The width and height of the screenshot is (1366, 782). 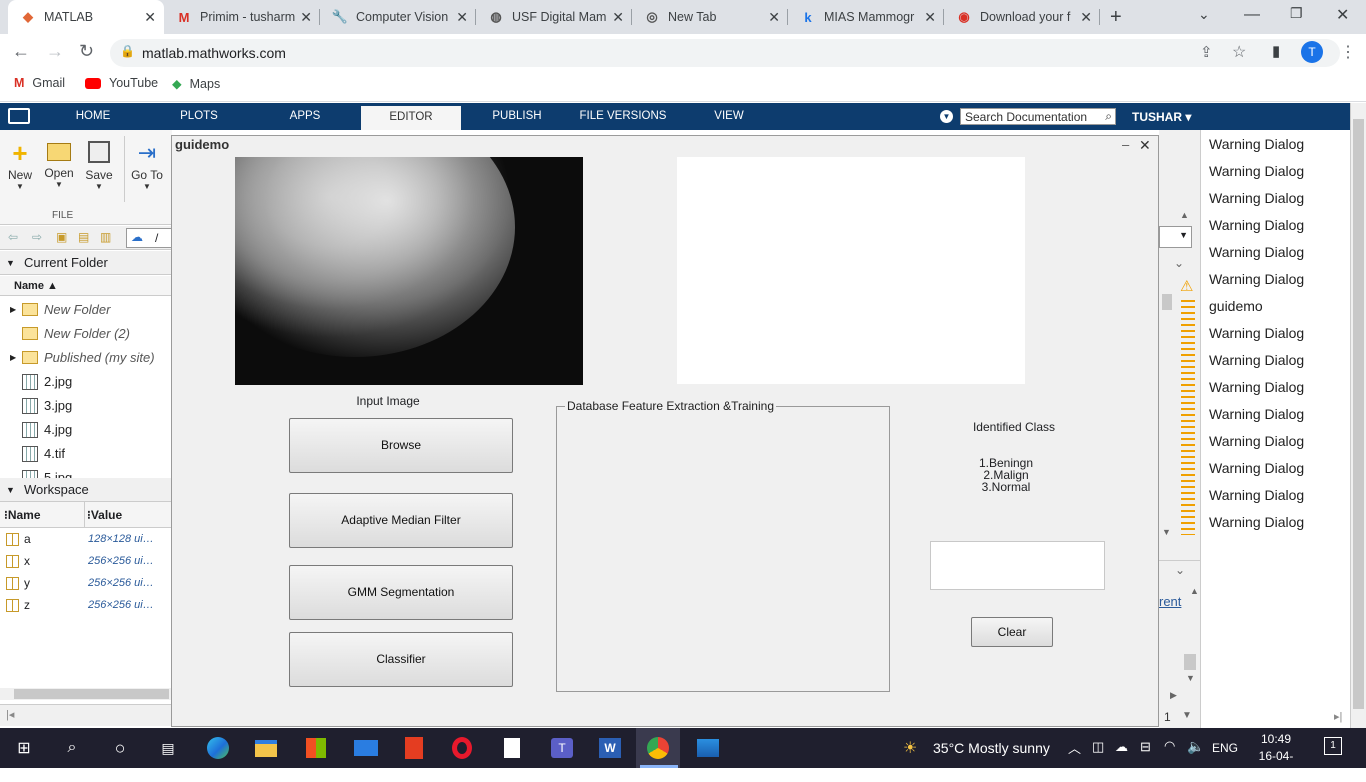 I want to click on up-folder-icon: ▣, so click(x=61, y=237).